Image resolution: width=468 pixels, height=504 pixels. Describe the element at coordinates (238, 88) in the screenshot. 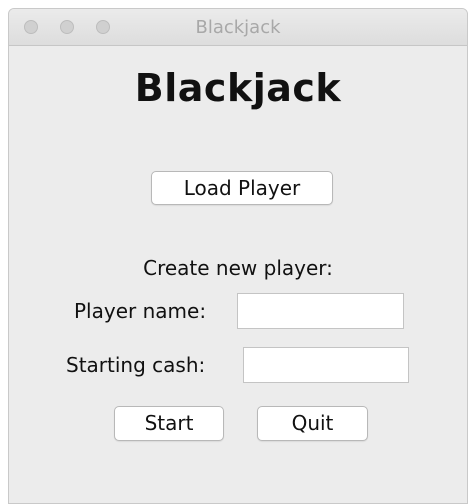

I see `page-title: Blackjack` at that location.